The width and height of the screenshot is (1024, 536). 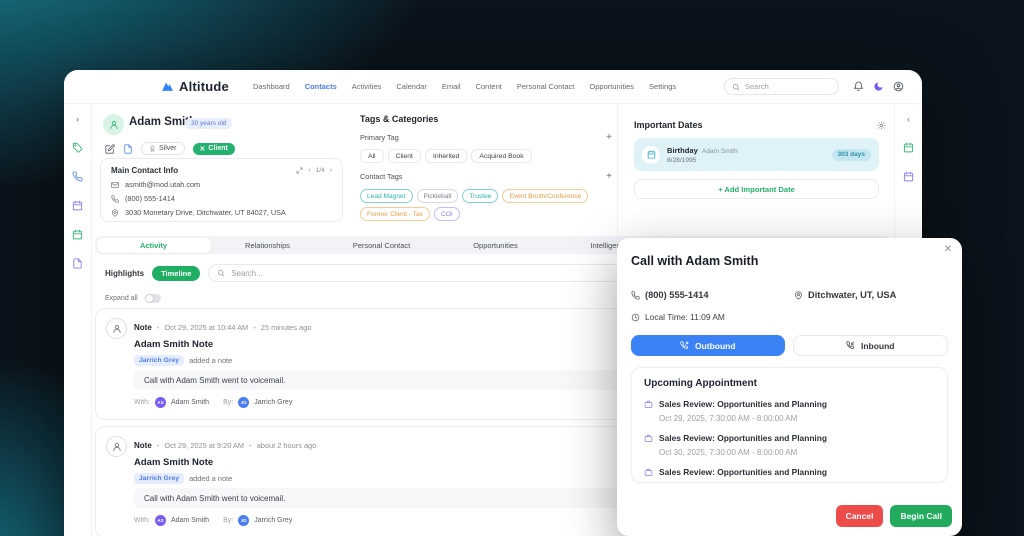 What do you see at coordinates (133, 298) in the screenshot?
I see `expand-all-row: Expand all` at bounding box center [133, 298].